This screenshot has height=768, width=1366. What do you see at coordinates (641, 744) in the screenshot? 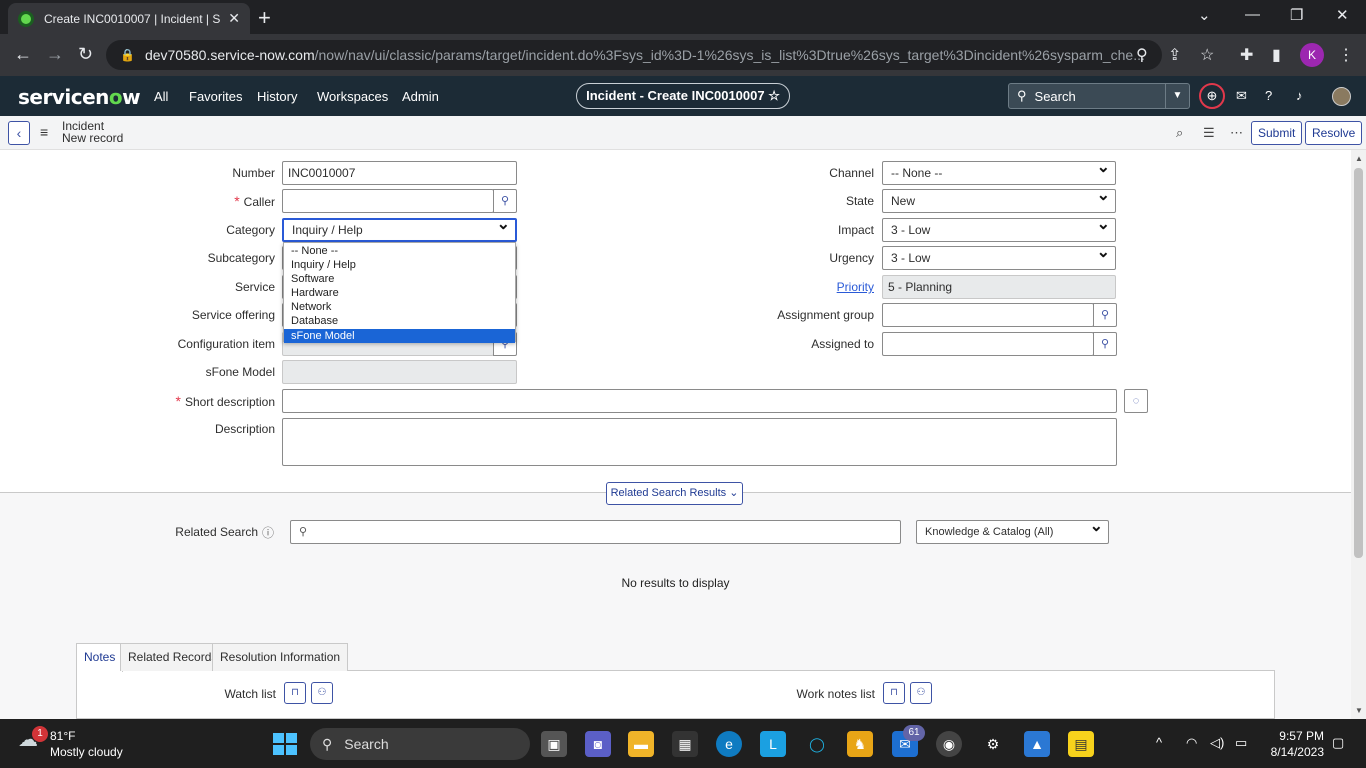
I see `file-explorer-icon: ▬` at bounding box center [641, 744].